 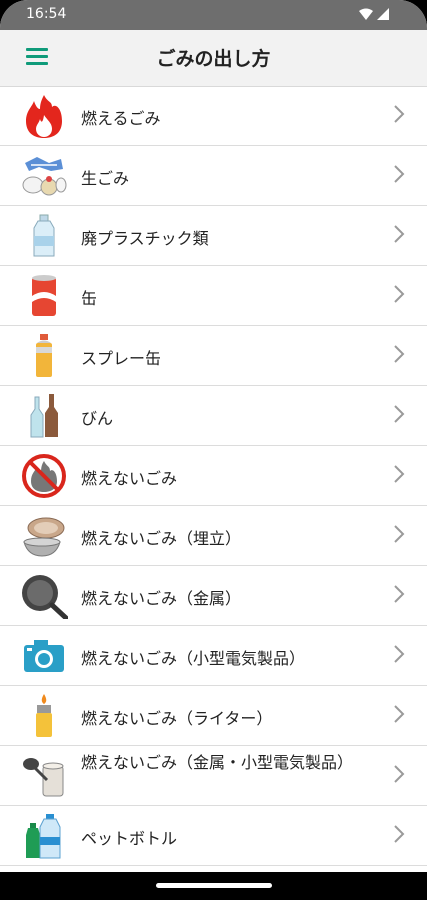 What do you see at coordinates (44, 116) in the screenshot?
I see `fire-icon` at bounding box center [44, 116].